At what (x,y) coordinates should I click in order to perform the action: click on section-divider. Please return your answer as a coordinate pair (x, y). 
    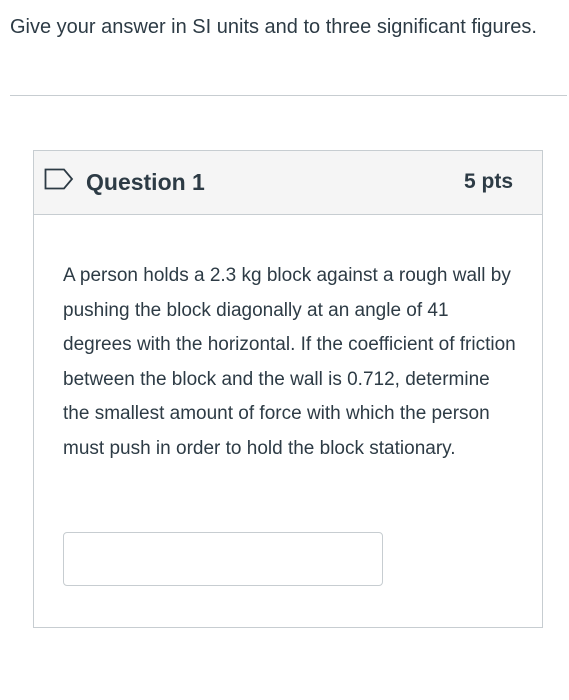
    Looking at the image, I should click on (288, 95).